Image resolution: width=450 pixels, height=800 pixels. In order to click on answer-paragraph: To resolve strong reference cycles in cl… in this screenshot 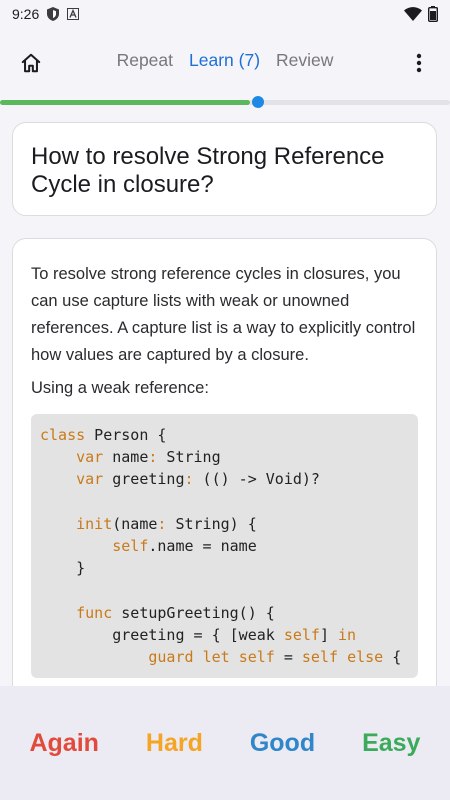, I will do `click(223, 314)`.